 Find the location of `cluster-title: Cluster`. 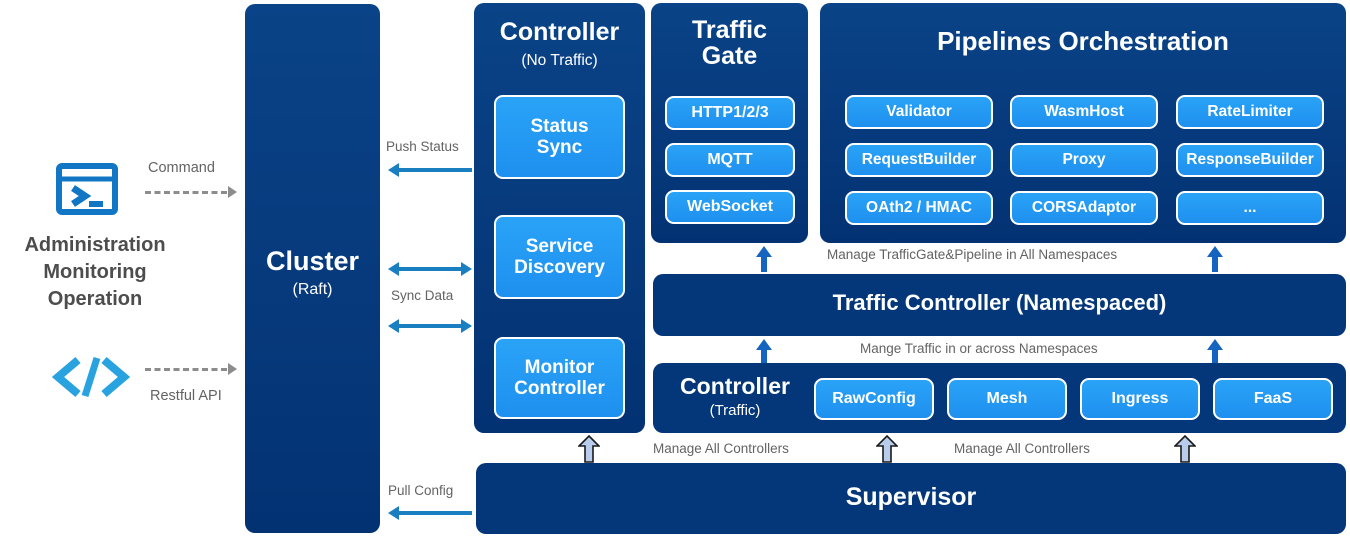

cluster-title: Cluster is located at coordinates (312, 261).